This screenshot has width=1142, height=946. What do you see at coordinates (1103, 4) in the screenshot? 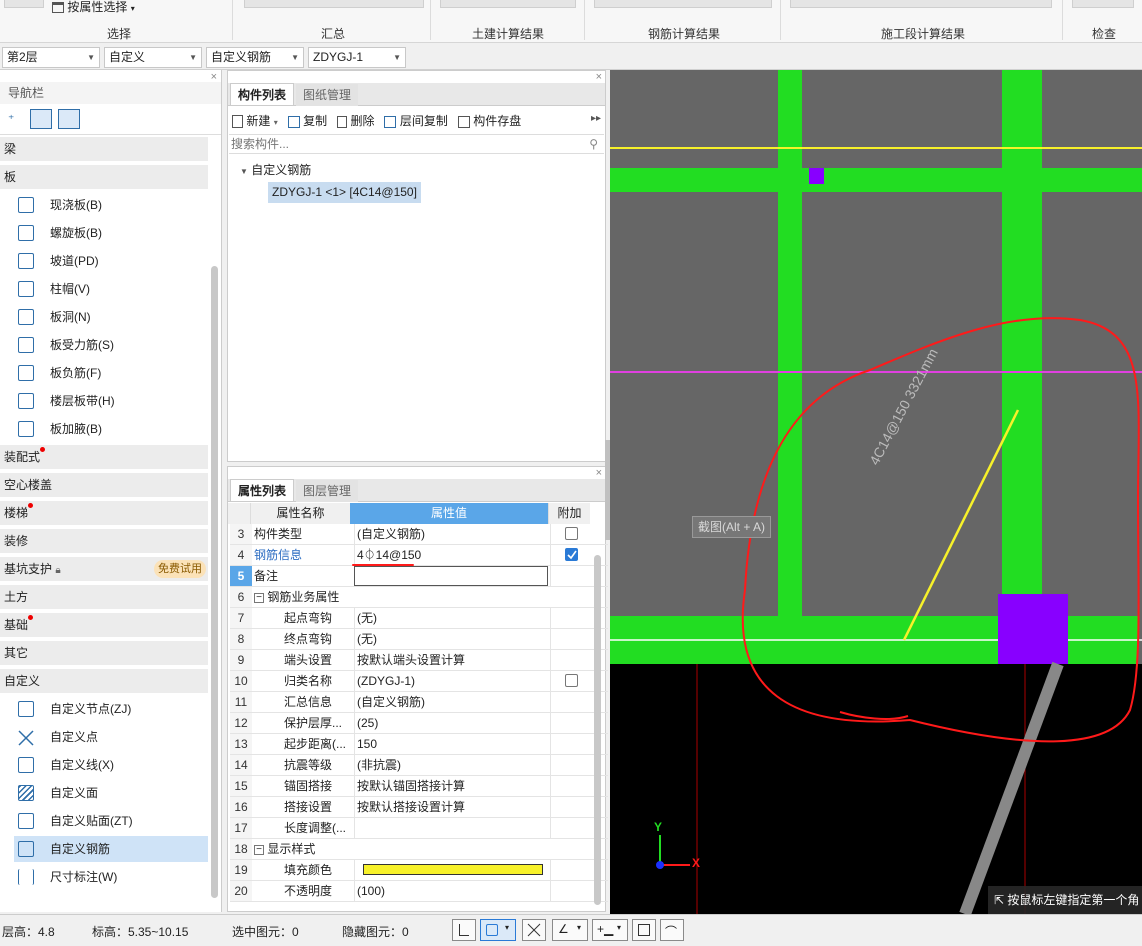
I see `check-buttons` at bounding box center [1103, 4].